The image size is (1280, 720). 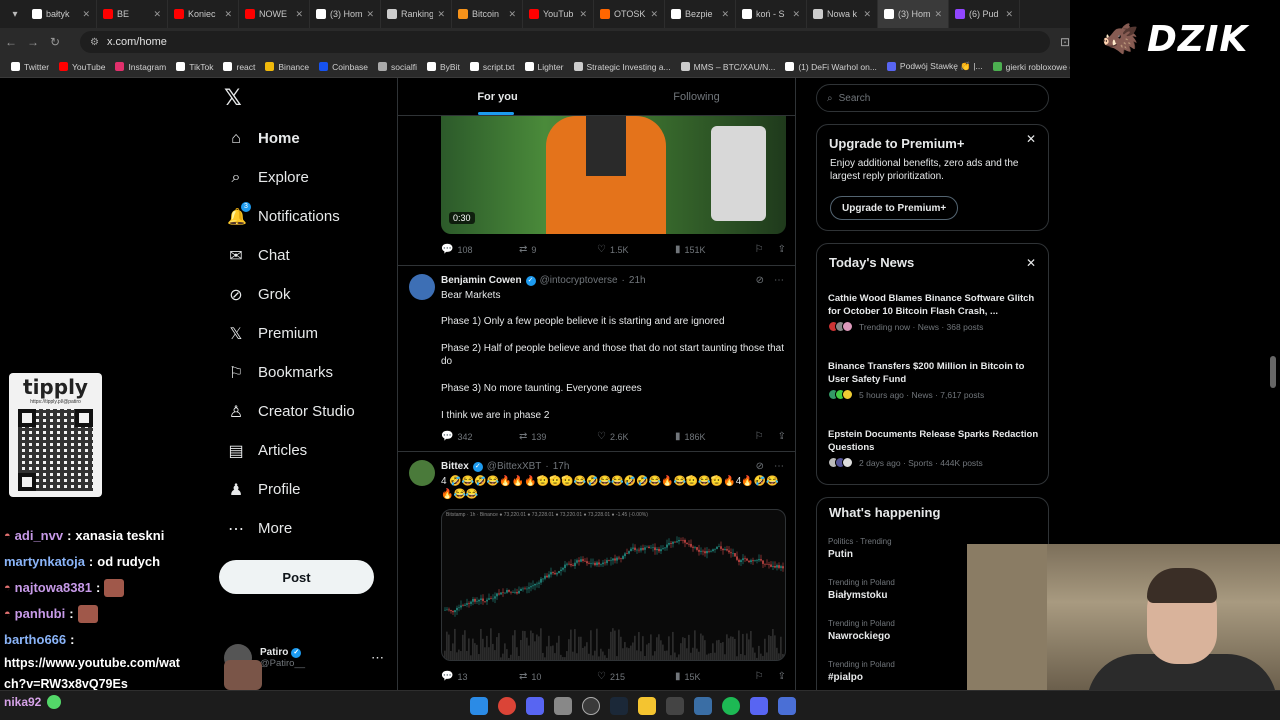 I want to click on browser-tab: Nowa k ✕, so click(x=842, y=14).